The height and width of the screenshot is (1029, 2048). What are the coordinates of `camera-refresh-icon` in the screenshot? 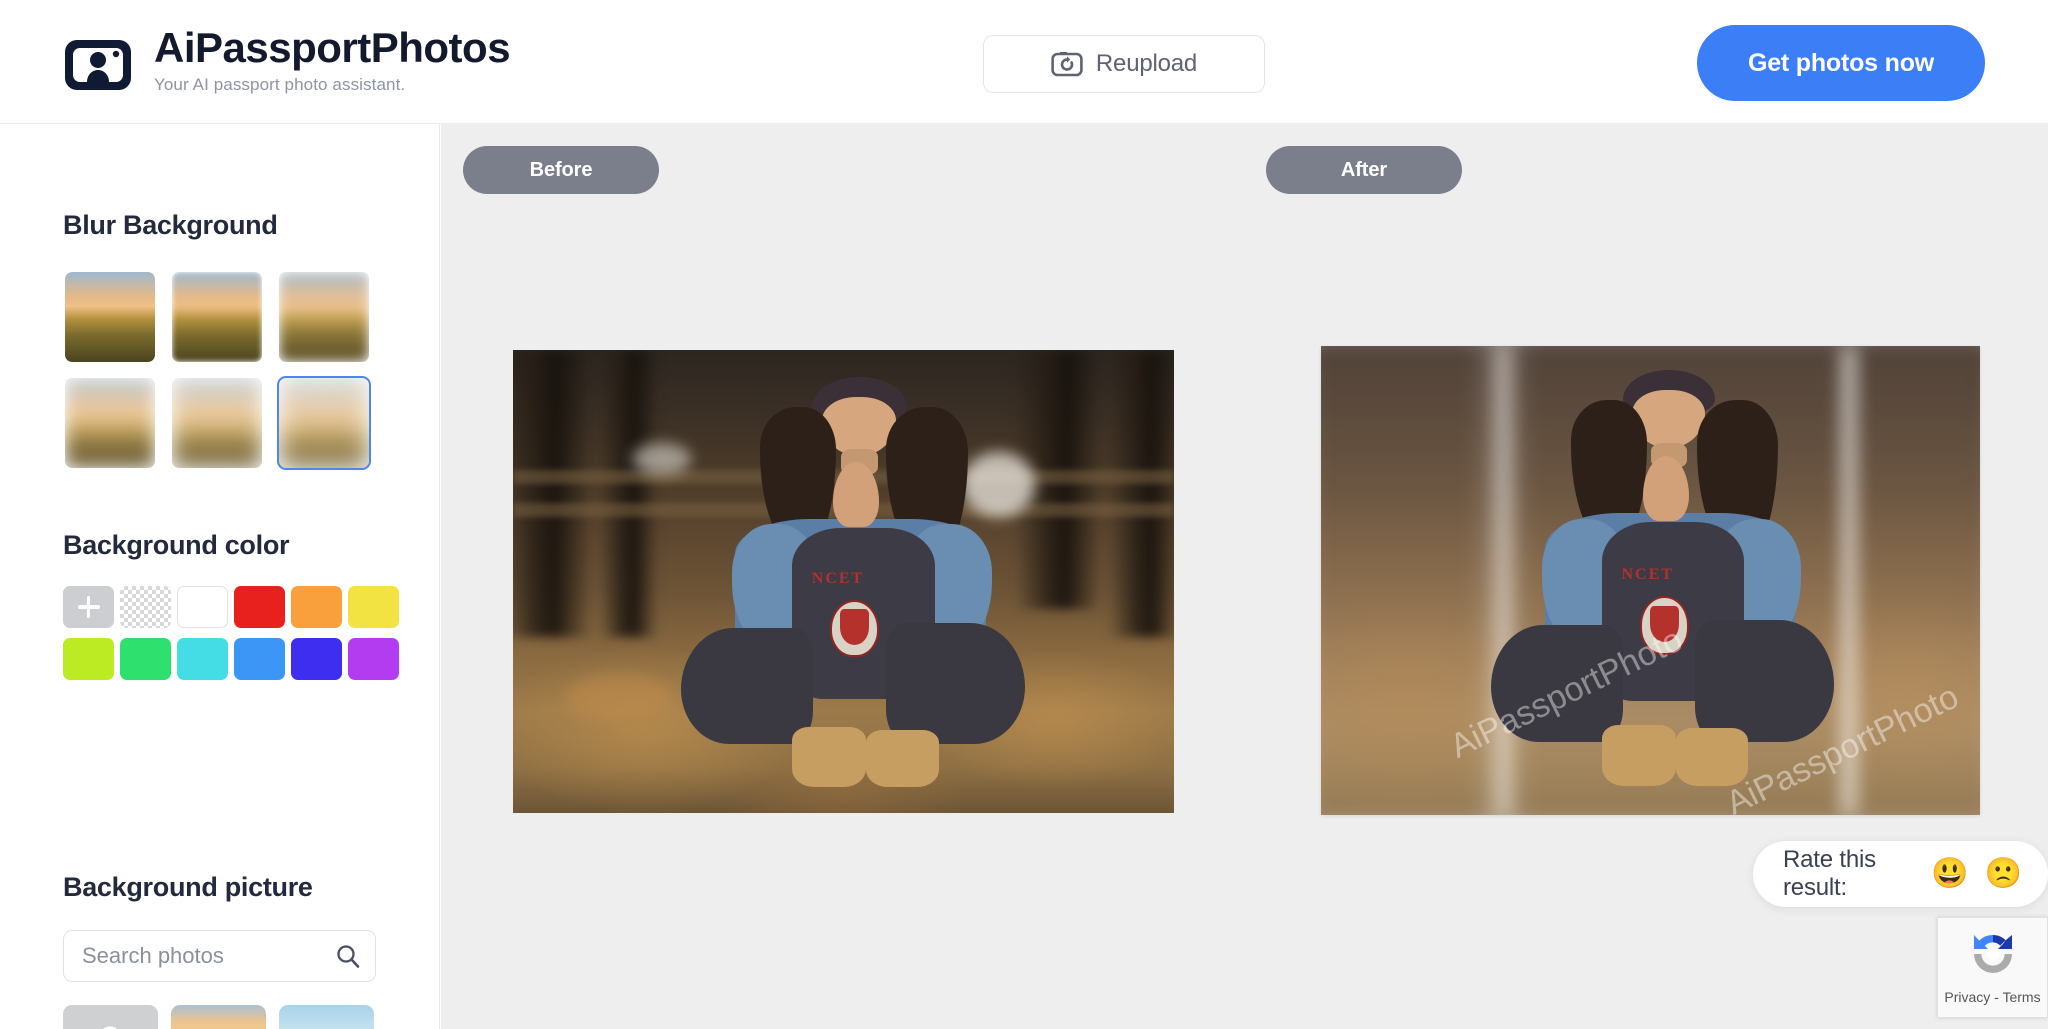 It's located at (1067, 64).